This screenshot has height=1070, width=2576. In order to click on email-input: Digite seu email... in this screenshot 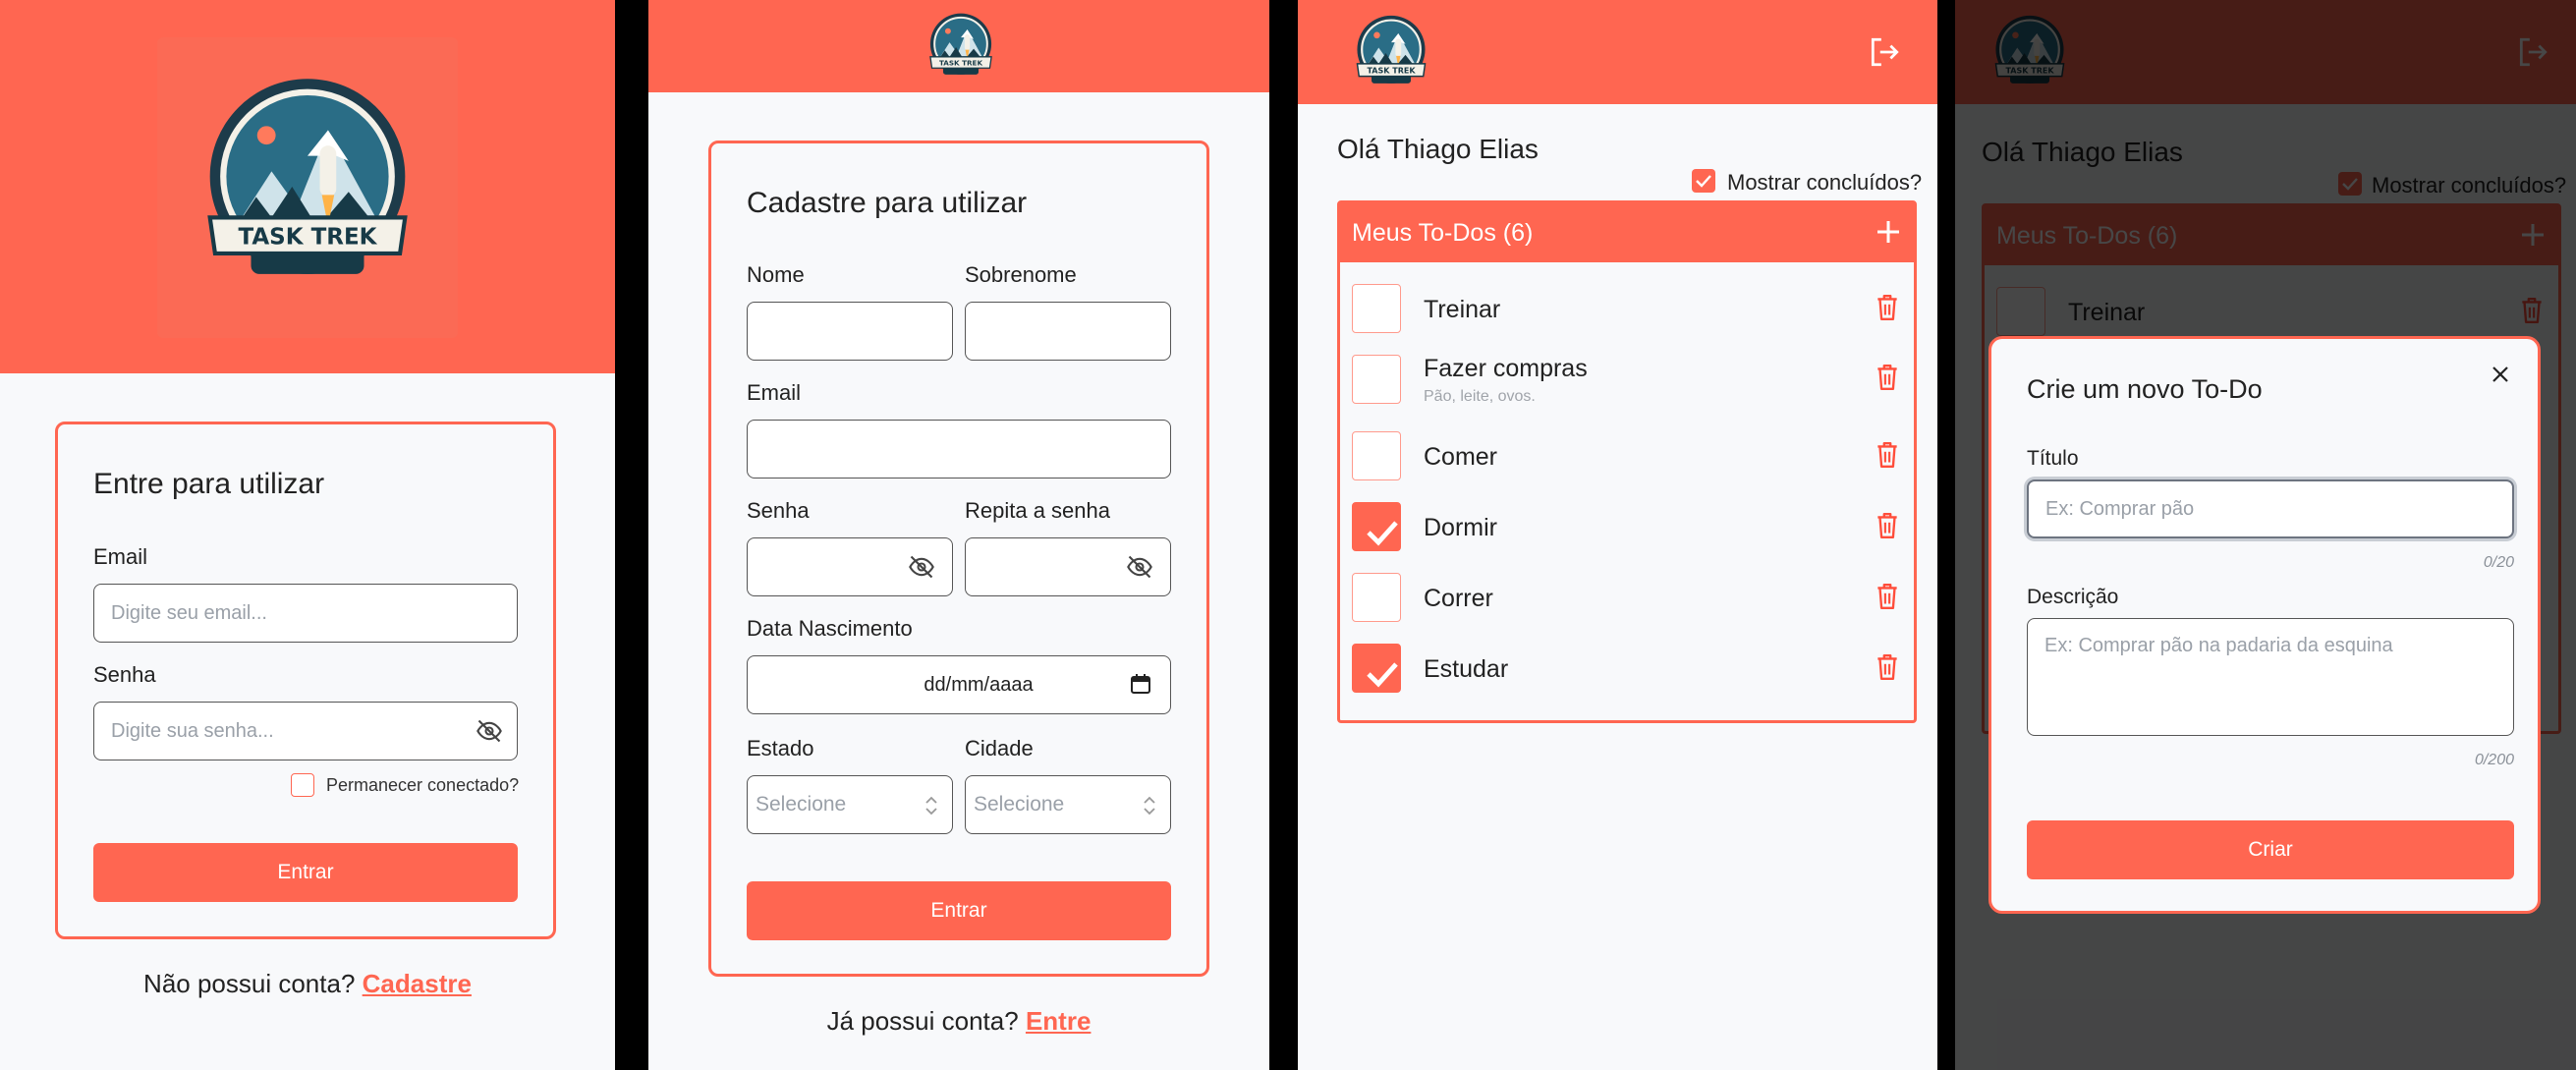, I will do `click(305, 613)`.